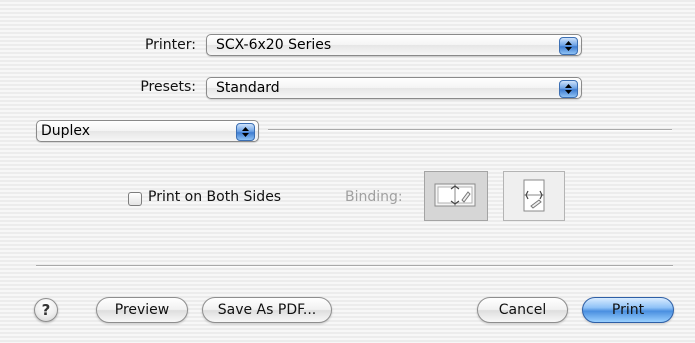 The height and width of the screenshot is (343, 695). Describe the element at coordinates (248, 88) in the screenshot. I see `presets-popup-value: Standard` at that location.